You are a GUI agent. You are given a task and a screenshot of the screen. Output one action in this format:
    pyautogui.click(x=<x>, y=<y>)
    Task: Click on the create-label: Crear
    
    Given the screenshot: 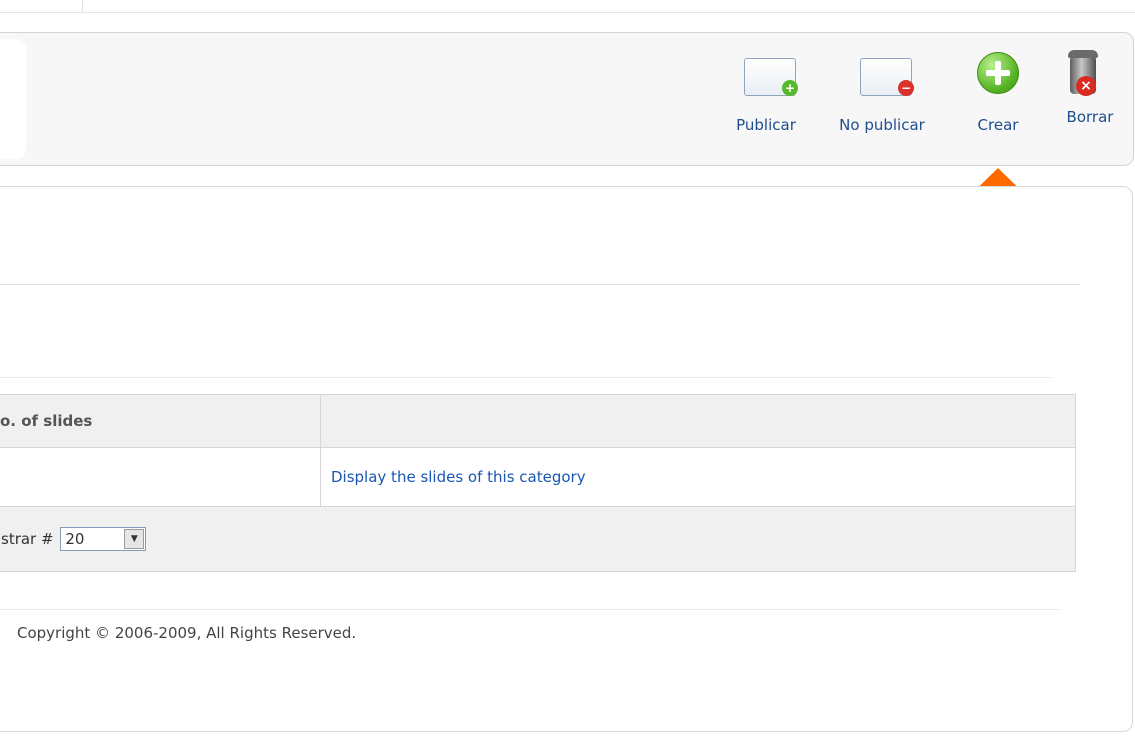 What is the action you would take?
    pyautogui.click(x=998, y=125)
    